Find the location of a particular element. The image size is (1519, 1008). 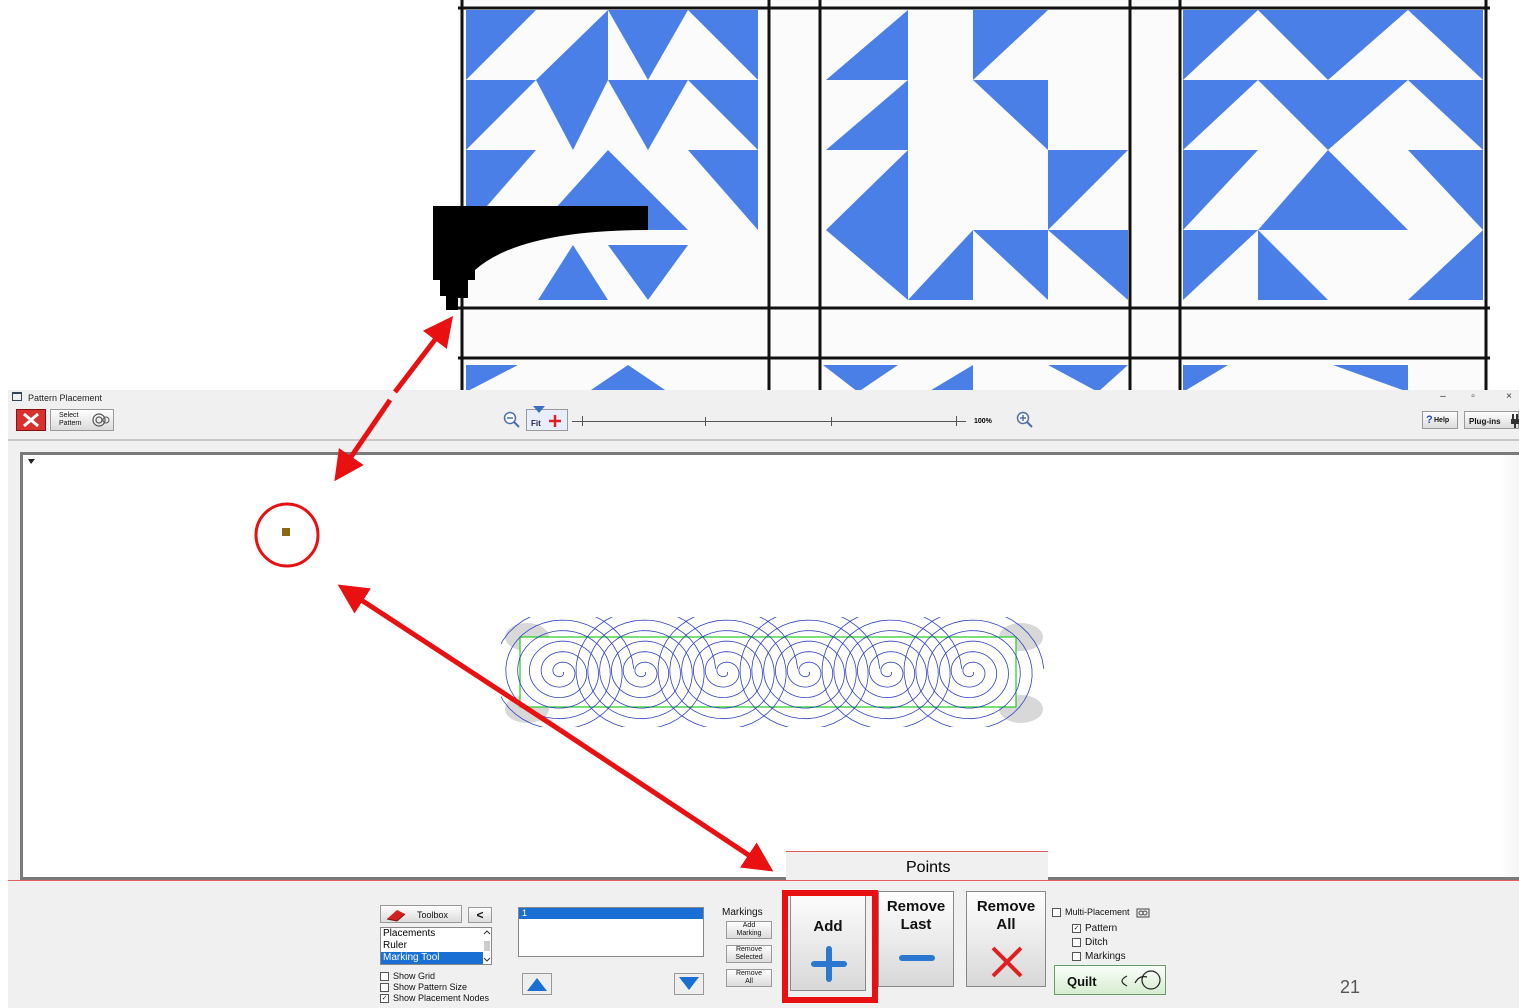

show-grid-checkbox: Show Grid is located at coordinates (407, 976).